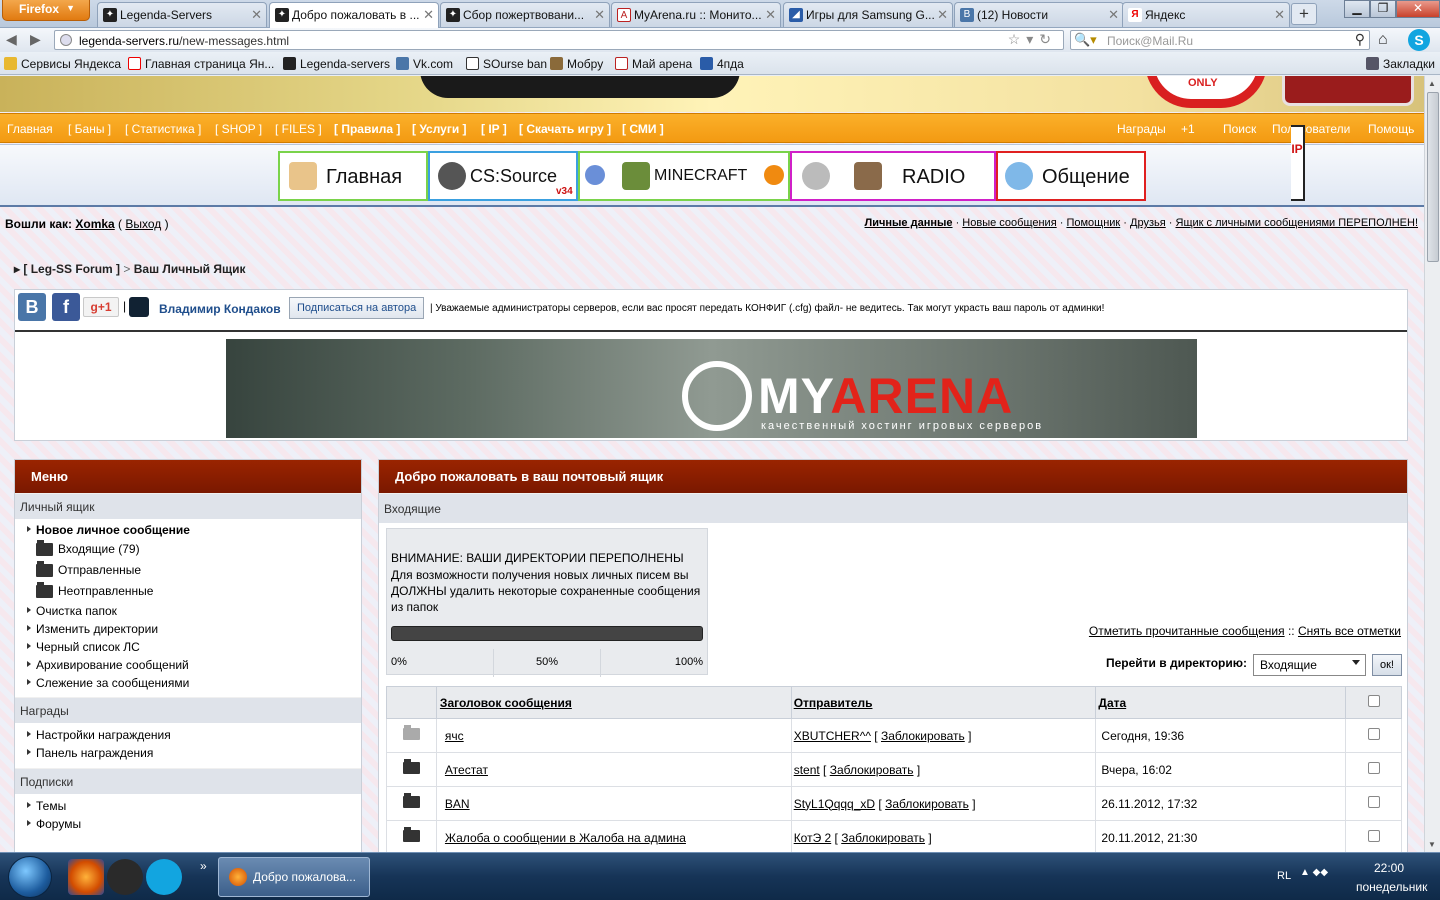 The height and width of the screenshot is (900, 1440). Describe the element at coordinates (89, 129) in the screenshot. I see `nav-bans: [ Баны ]` at that location.